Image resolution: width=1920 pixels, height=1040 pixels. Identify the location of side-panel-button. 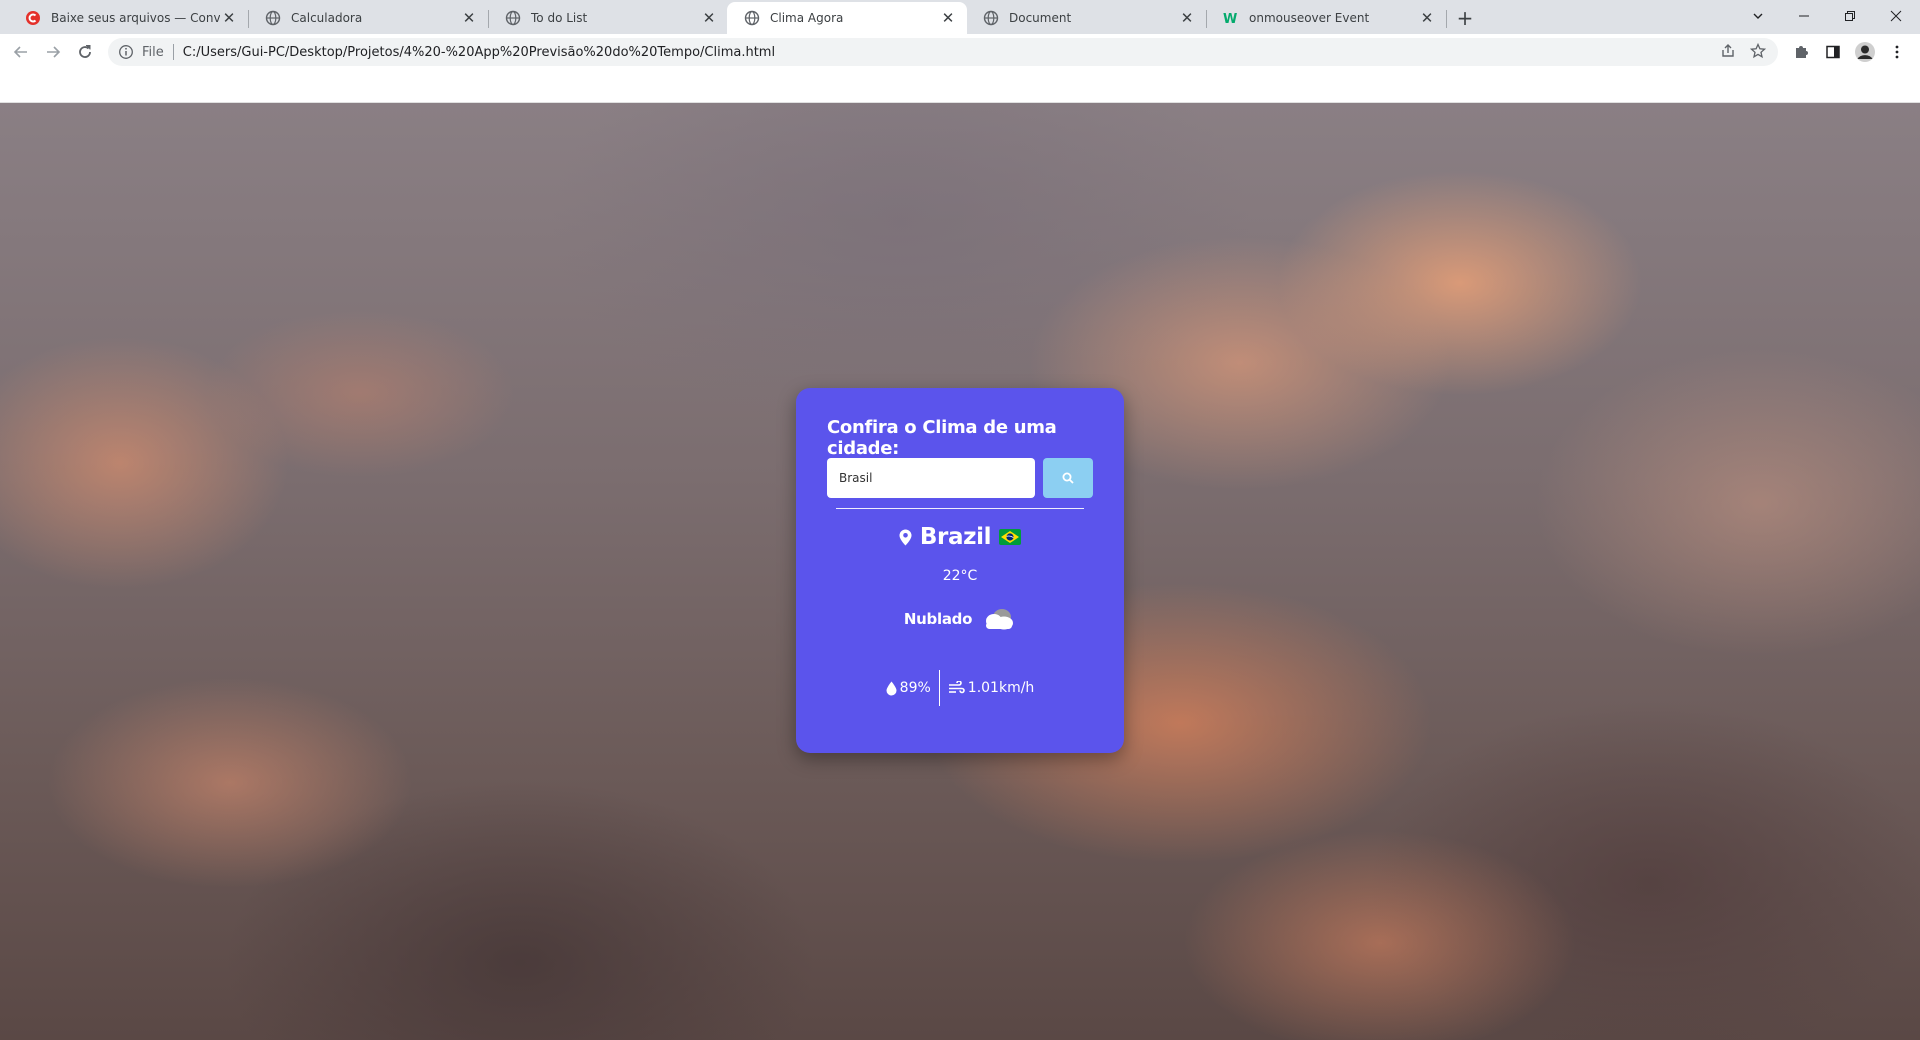
(1833, 52).